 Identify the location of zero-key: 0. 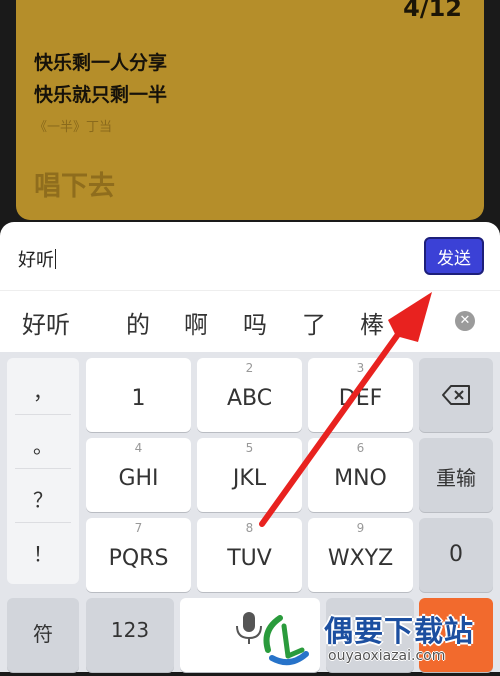
(456, 555).